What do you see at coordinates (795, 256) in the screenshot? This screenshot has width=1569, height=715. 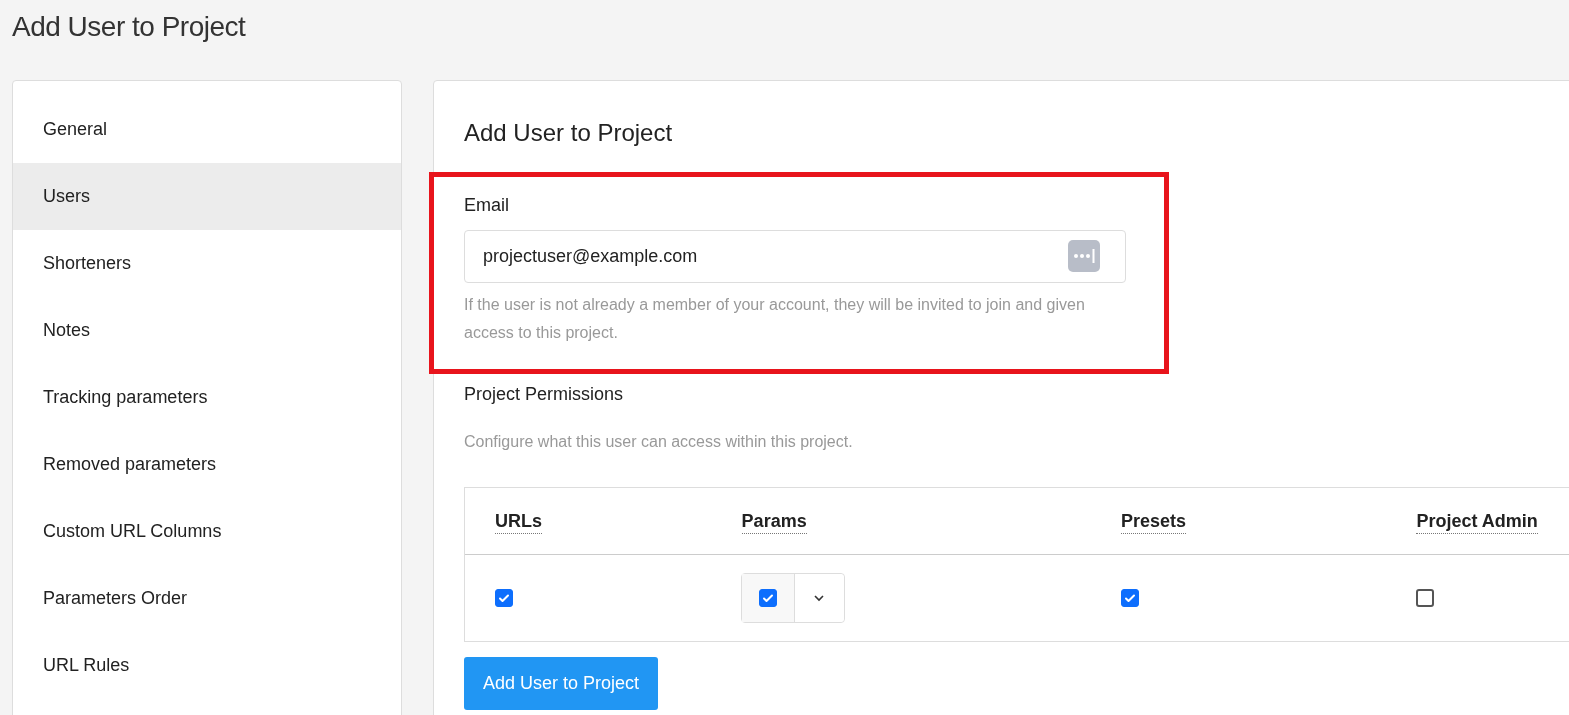 I see `email-field: projectuser@example.com` at bounding box center [795, 256].